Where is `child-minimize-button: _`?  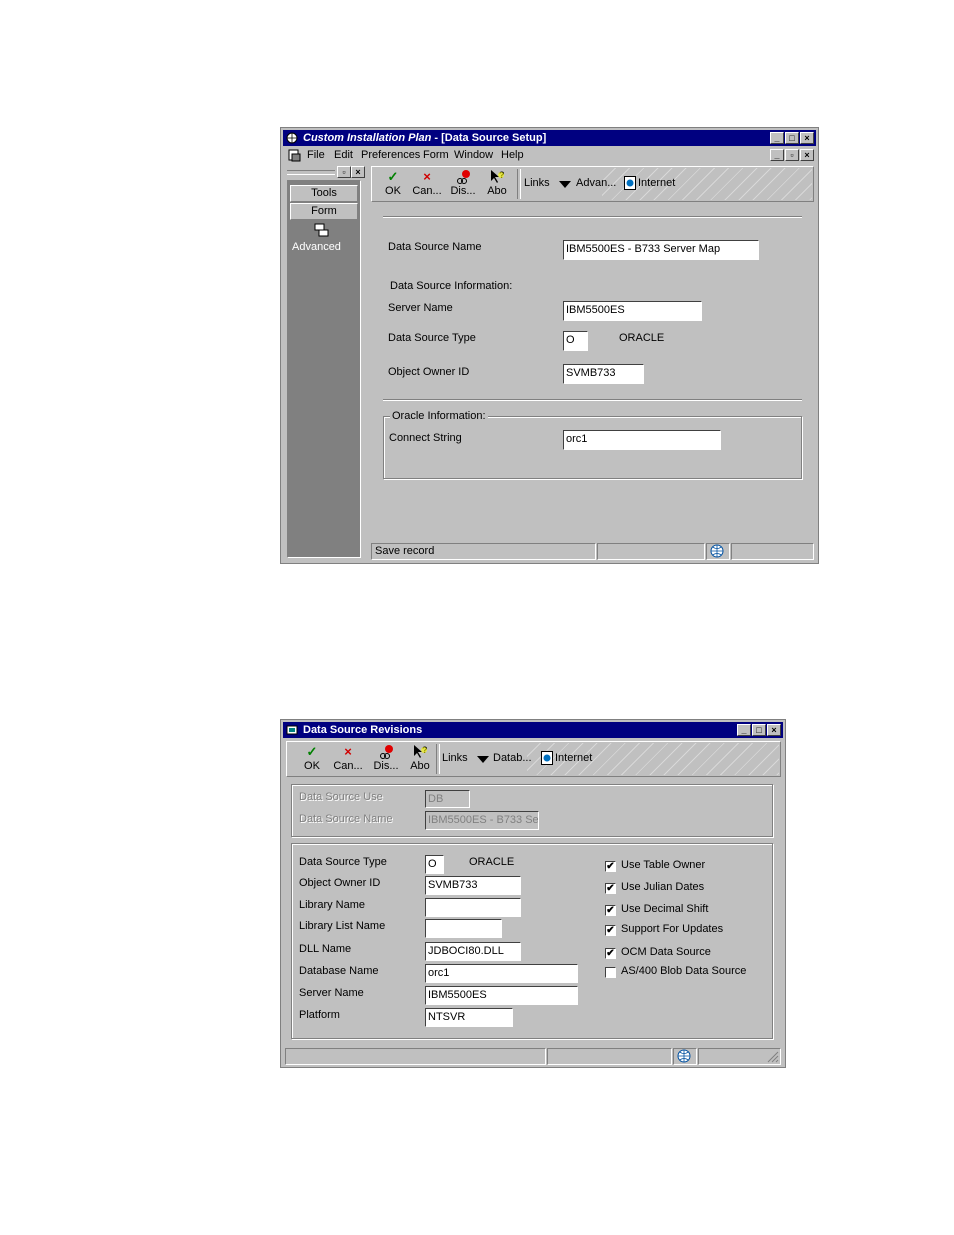 child-minimize-button: _ is located at coordinates (777, 155).